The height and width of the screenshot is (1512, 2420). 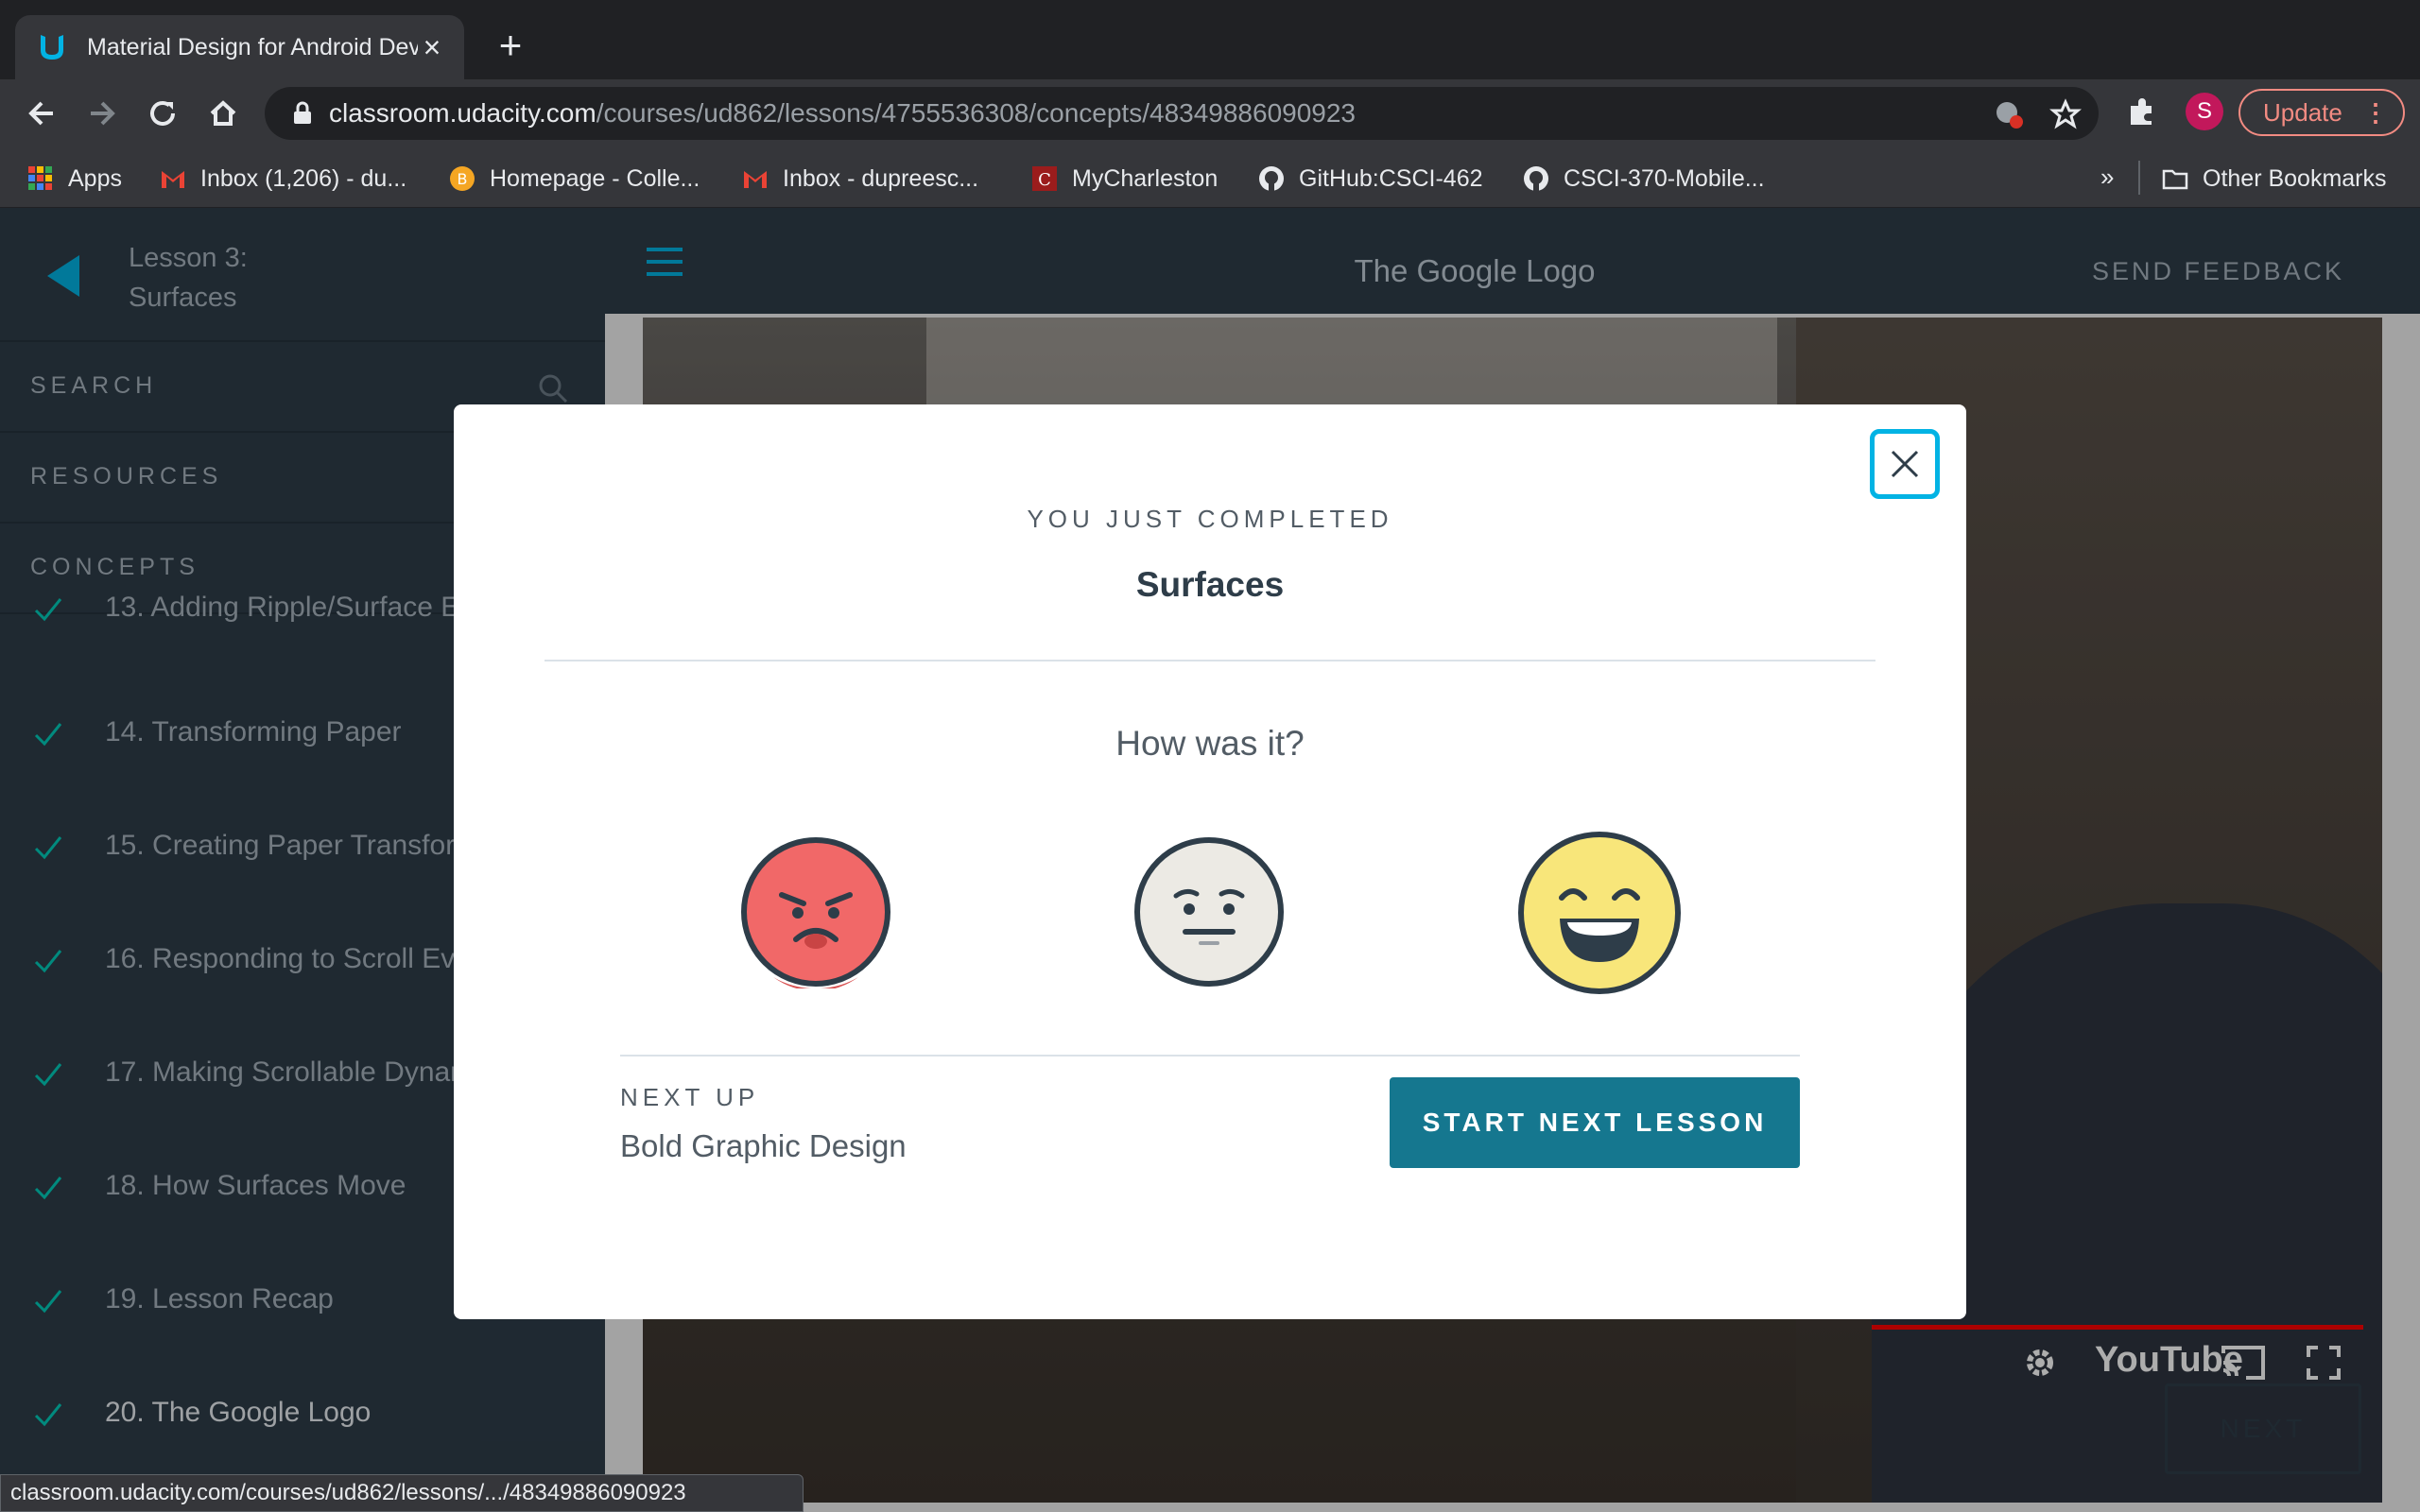 I want to click on next-lesson-title: Bold Graphic Design, so click(x=763, y=1145).